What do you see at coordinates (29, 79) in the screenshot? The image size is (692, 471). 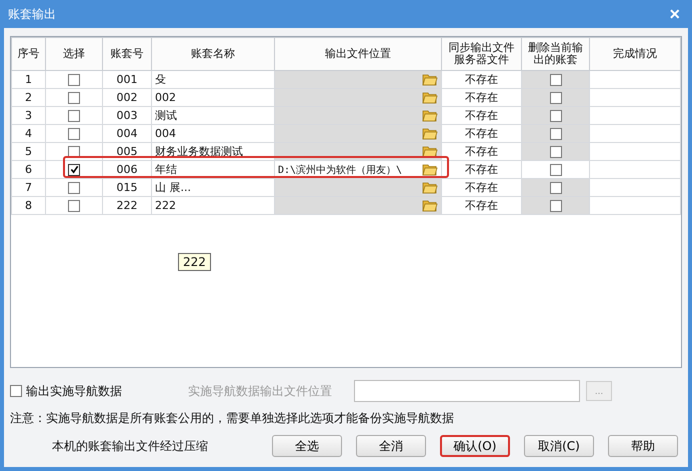 I see `table-cell: 1` at bounding box center [29, 79].